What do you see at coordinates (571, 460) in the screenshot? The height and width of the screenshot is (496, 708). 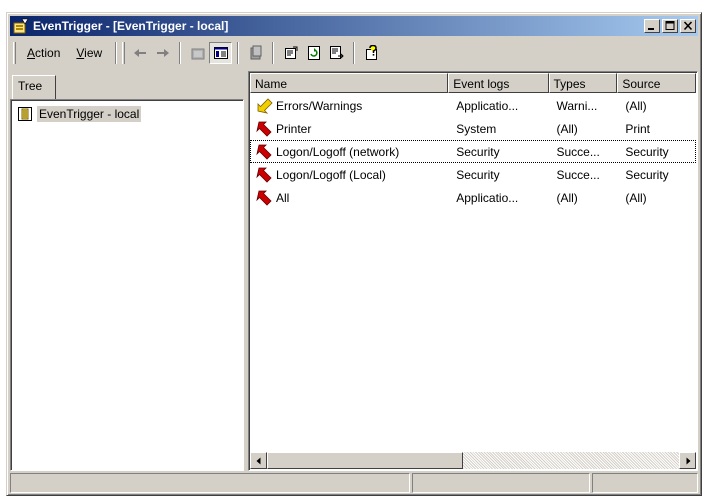 I see `scroll-track` at bounding box center [571, 460].